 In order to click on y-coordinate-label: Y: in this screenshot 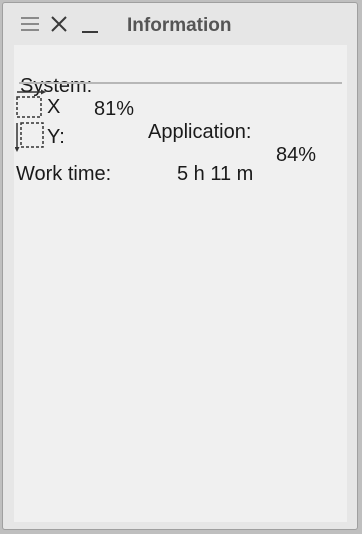, I will do `click(56, 137)`.